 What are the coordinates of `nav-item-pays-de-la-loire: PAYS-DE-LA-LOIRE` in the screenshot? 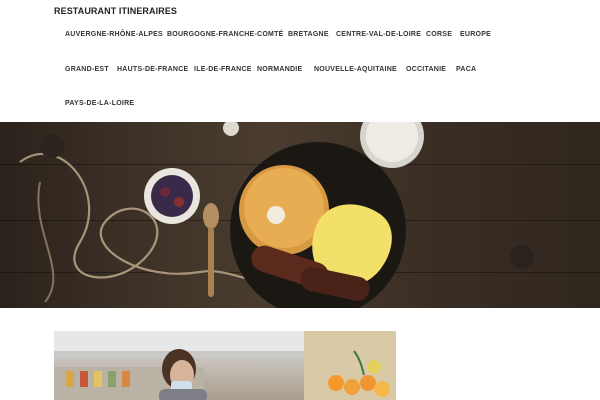 It's located at (99, 103).